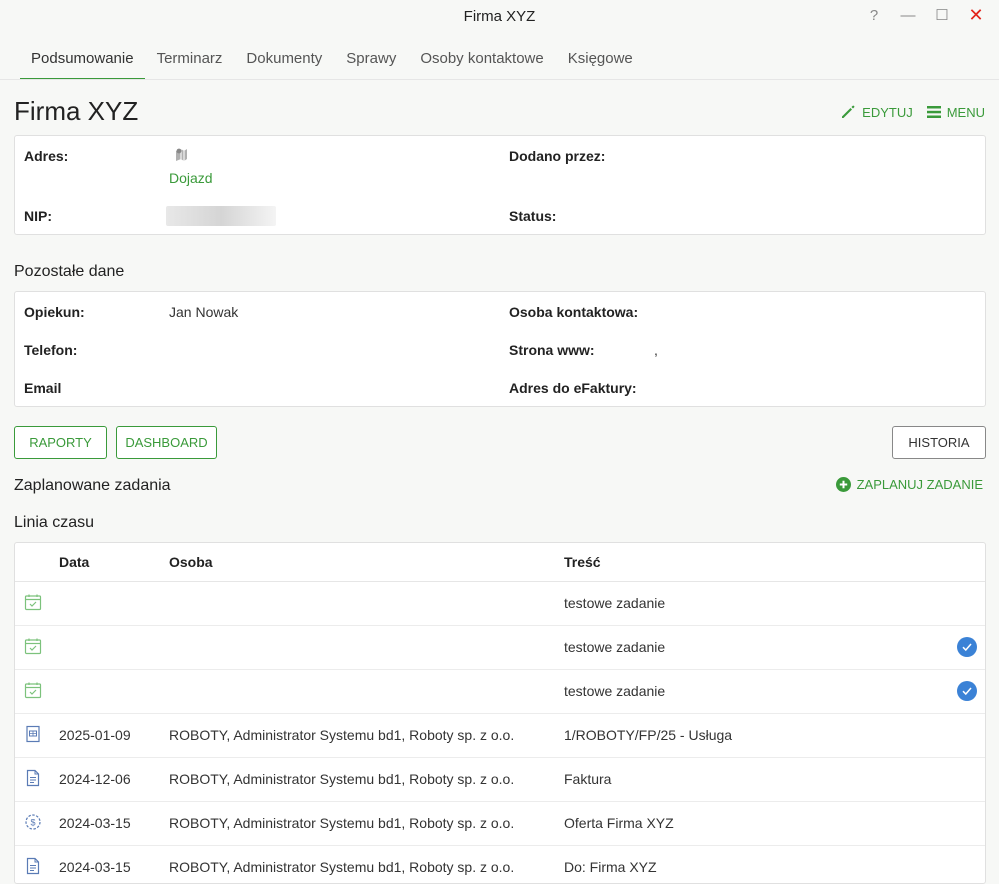 The height and width of the screenshot is (884, 999). Describe the element at coordinates (92, 485) in the screenshot. I see `planned-tasks-title: Zaplanowane zadania` at that location.